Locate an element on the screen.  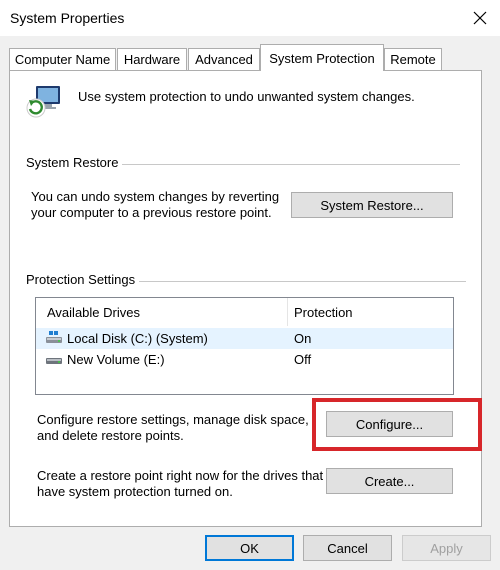
system-restore-description-line1: You can undo system changes by reverting is located at coordinates (155, 196).